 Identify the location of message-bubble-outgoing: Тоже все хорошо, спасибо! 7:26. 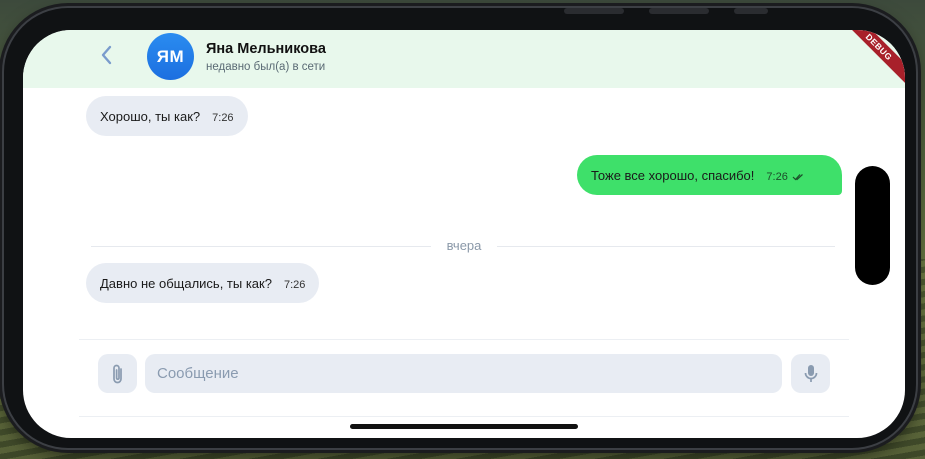
(709, 175).